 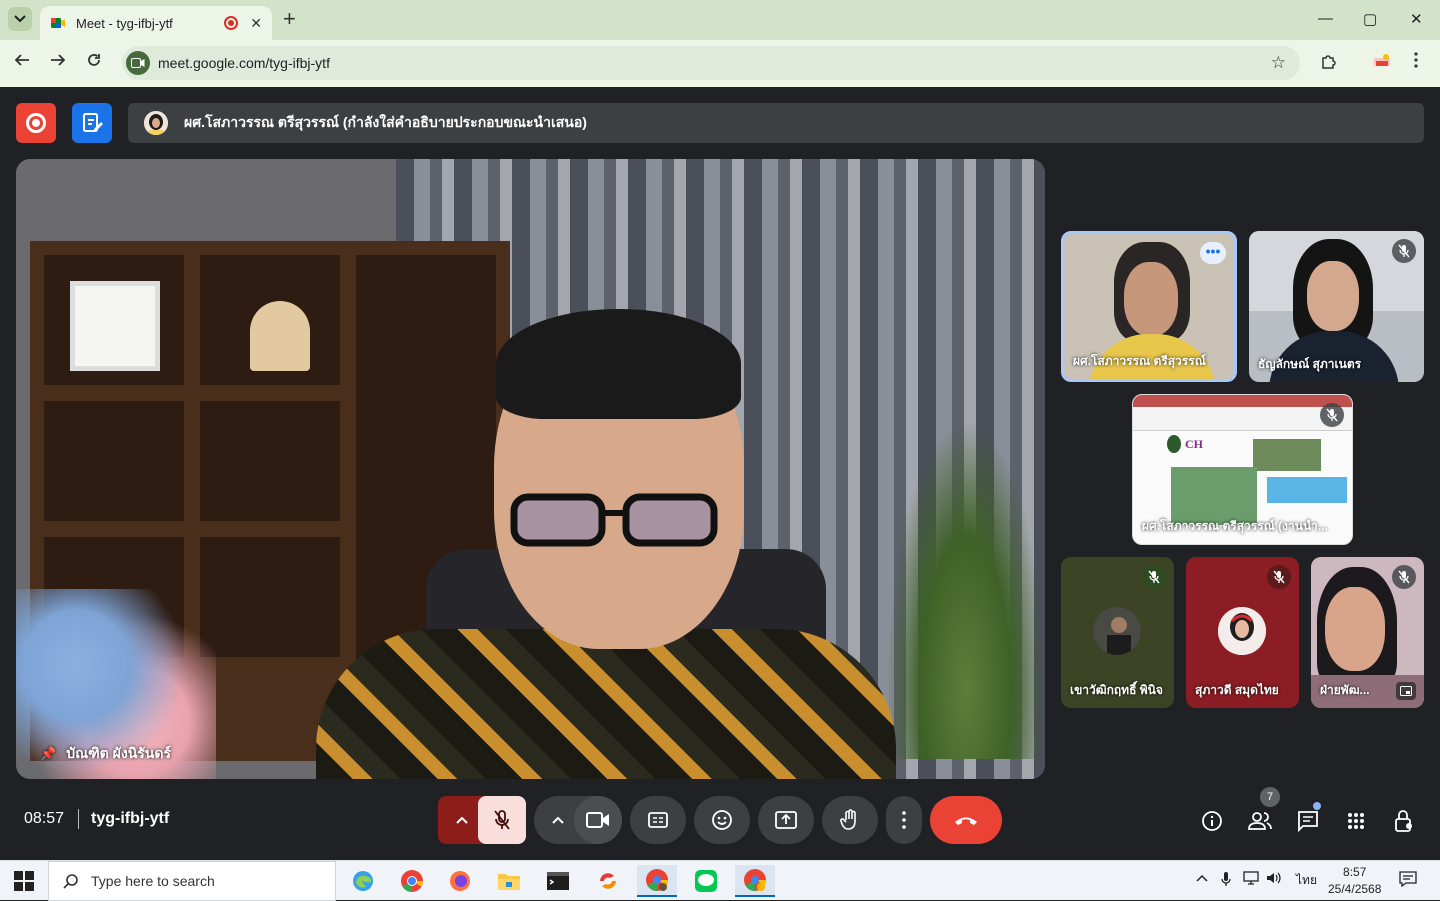 What do you see at coordinates (1325, 18) in the screenshot?
I see `minimize-button: —` at bounding box center [1325, 18].